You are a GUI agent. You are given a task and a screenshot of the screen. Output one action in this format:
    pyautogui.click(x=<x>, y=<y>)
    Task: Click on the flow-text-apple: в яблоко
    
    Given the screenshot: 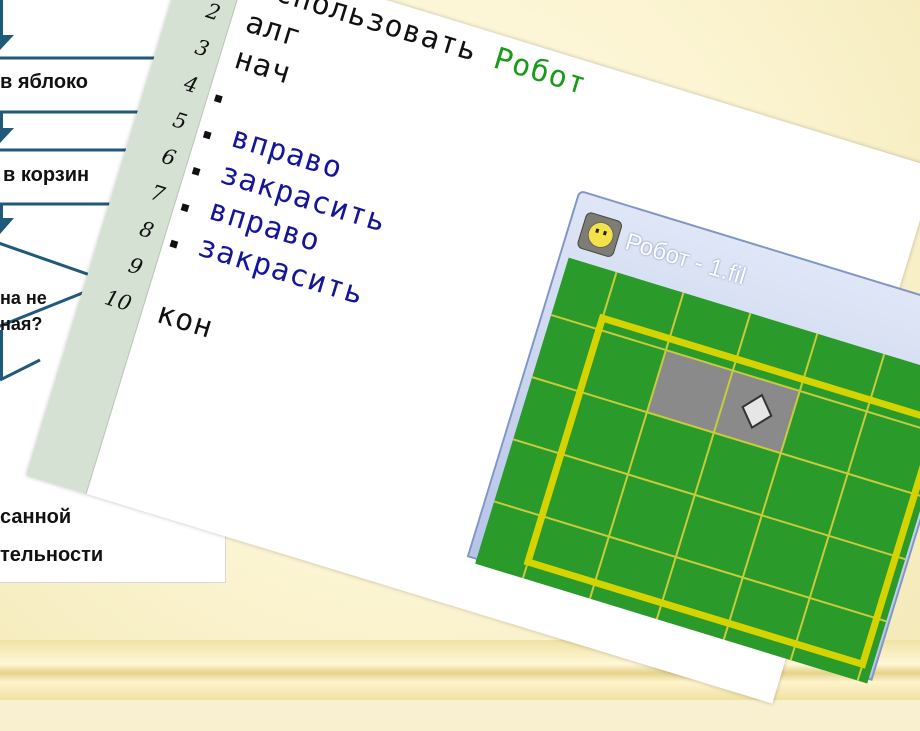 What is the action you would take?
    pyautogui.click(x=44, y=82)
    